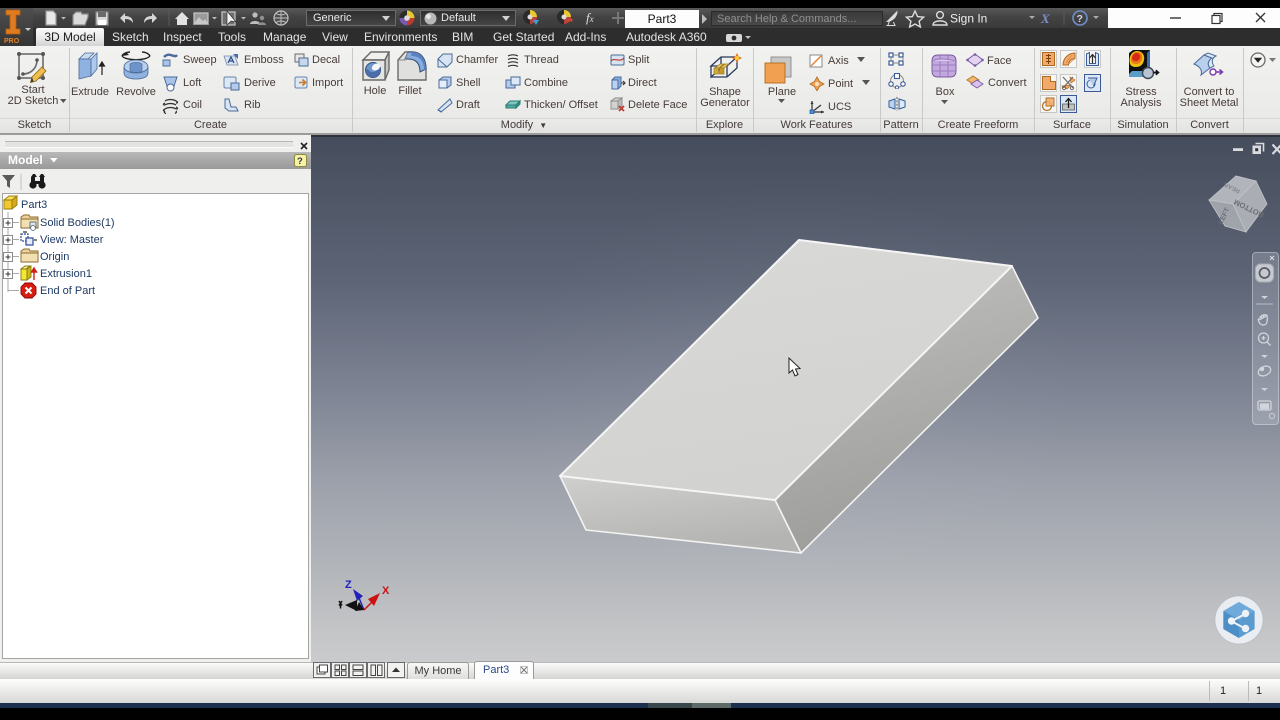 The width and height of the screenshot is (1280, 720). Describe the element at coordinates (12, 41) in the screenshot. I see `svg-text: PRO` at that location.